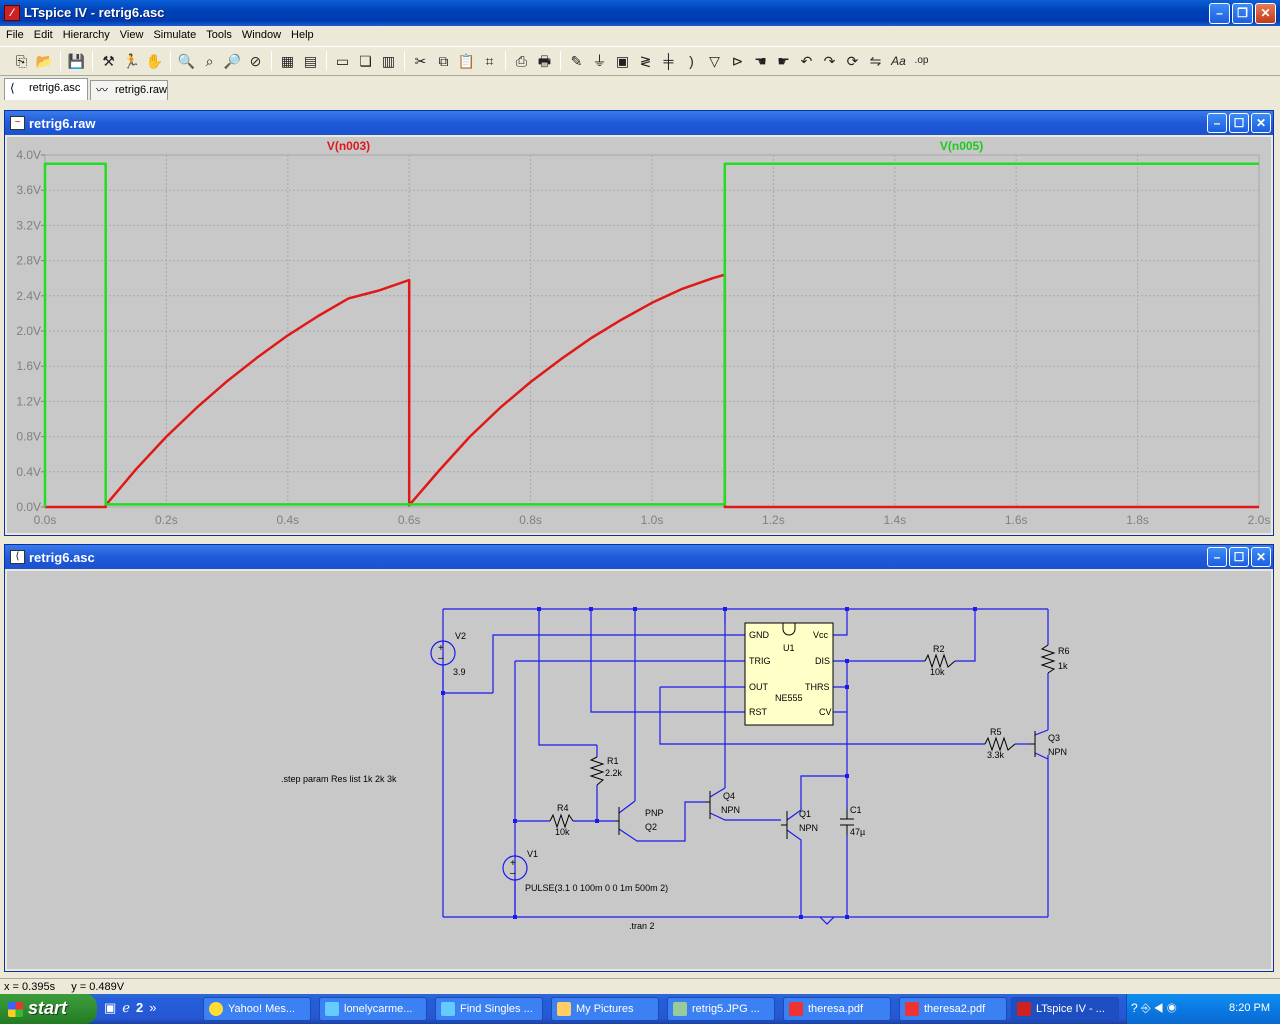  I want to click on move-hand-icon: ☚, so click(760, 61).